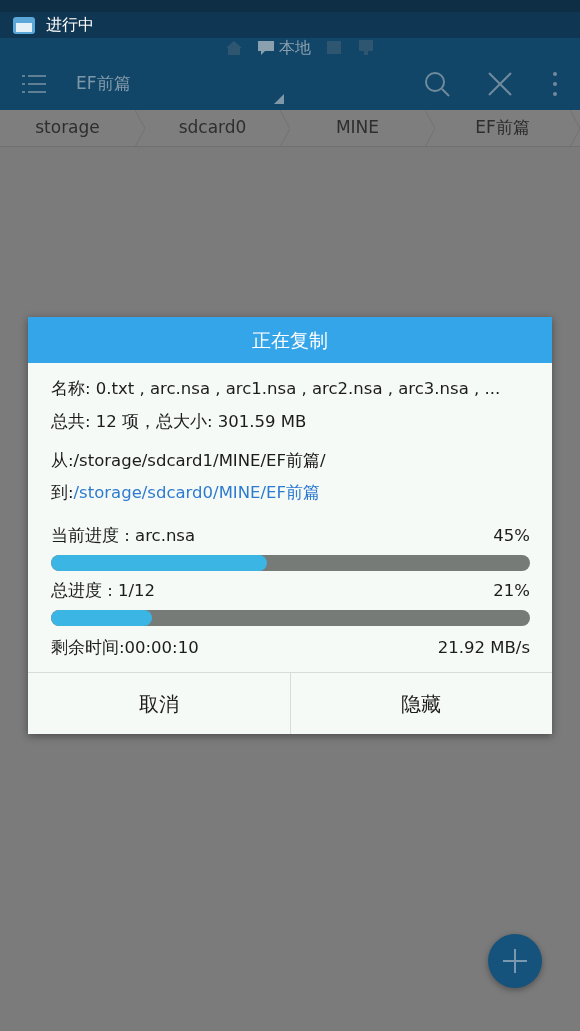  I want to click on app-icon, so click(24, 25).